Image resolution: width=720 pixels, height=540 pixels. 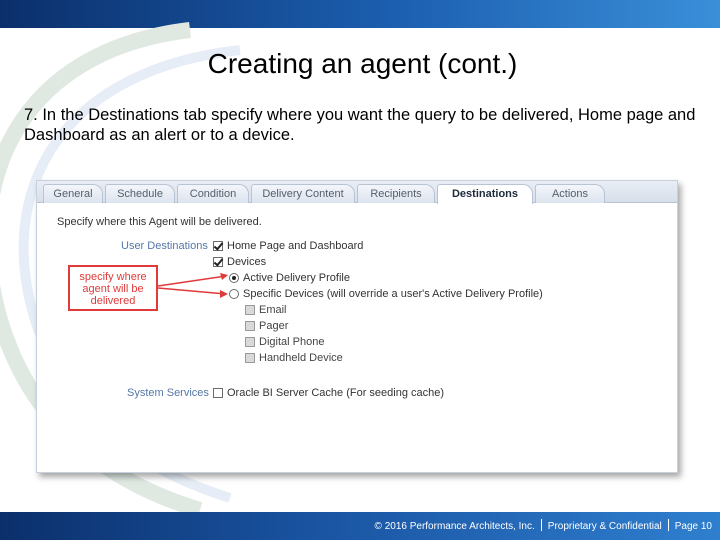 I want to click on digital-phone-label: Digital Phone, so click(x=292, y=342).